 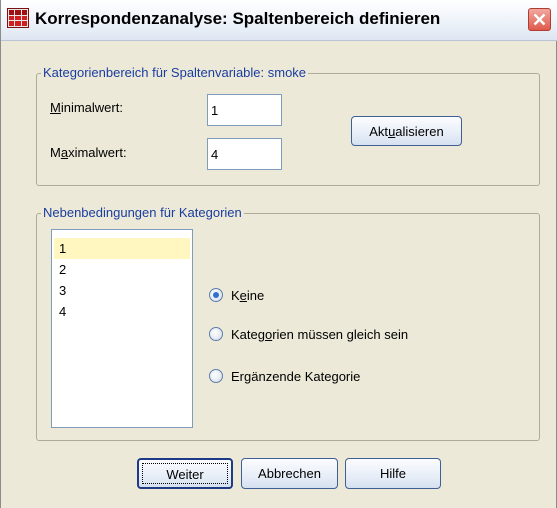 I want to click on spss-data-icon, so click(x=18, y=18).